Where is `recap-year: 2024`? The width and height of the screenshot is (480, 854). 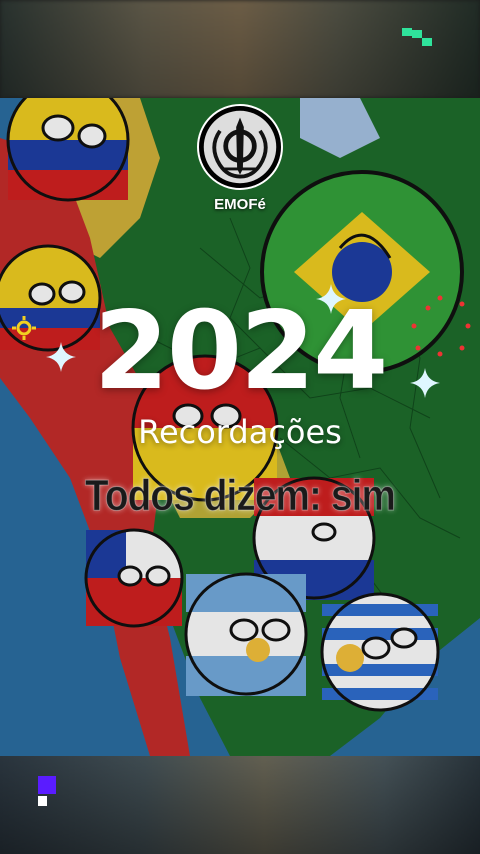
recap-year: 2024 is located at coordinates (241, 351).